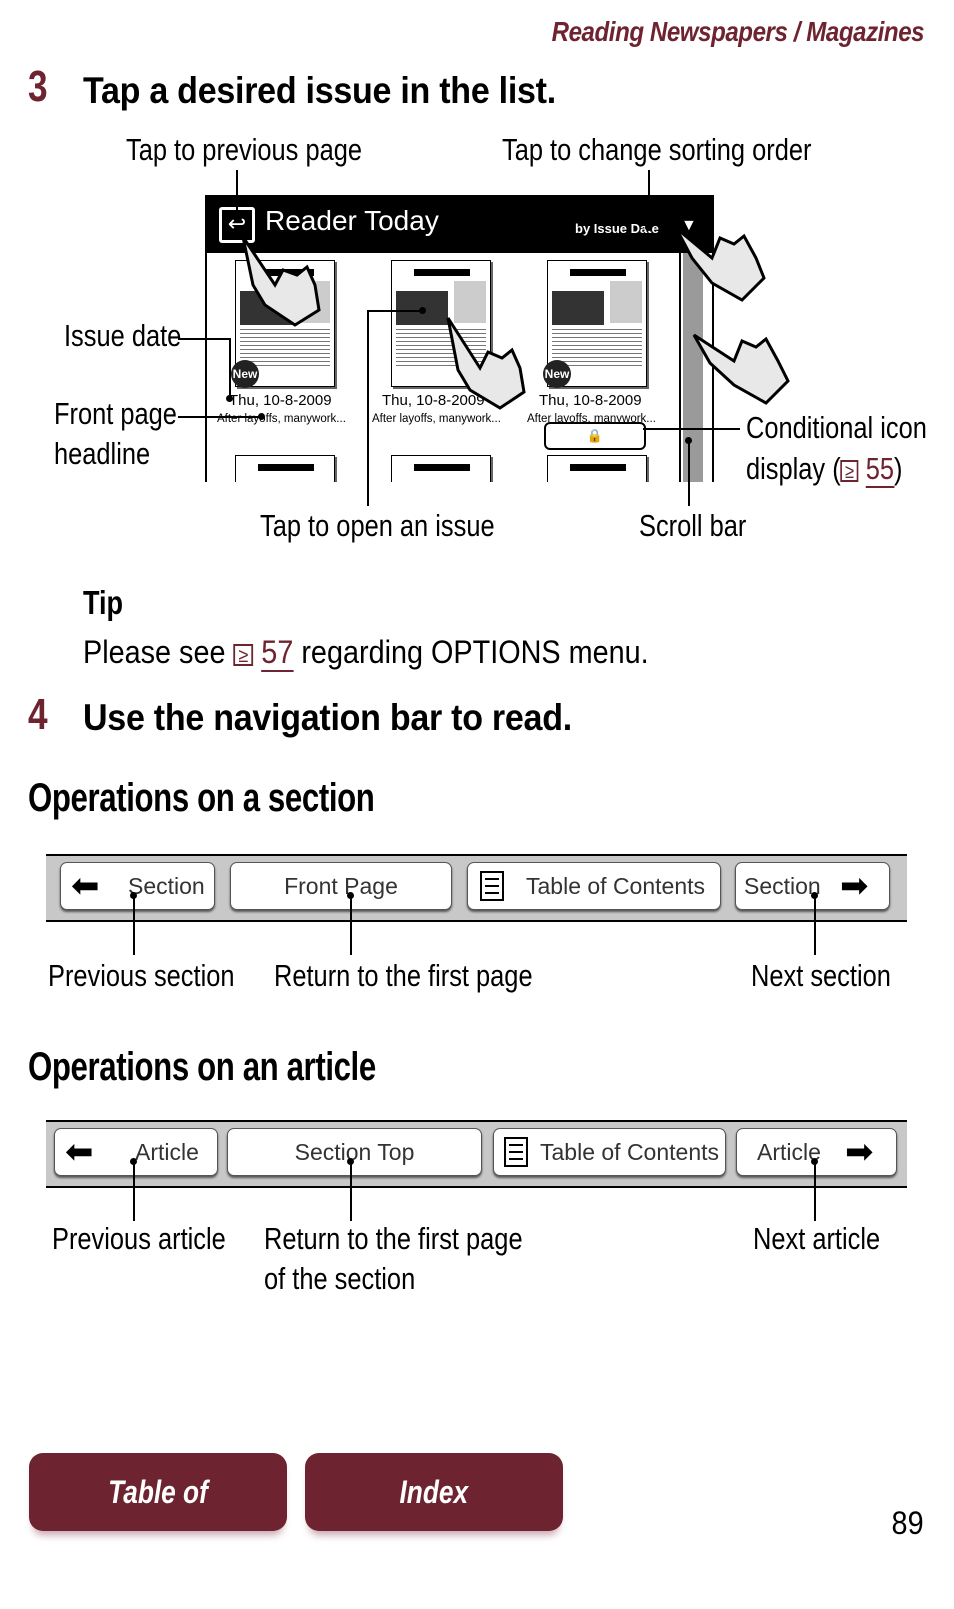  I want to click on callout-conditional-display: display (≥ 55), so click(824, 469).